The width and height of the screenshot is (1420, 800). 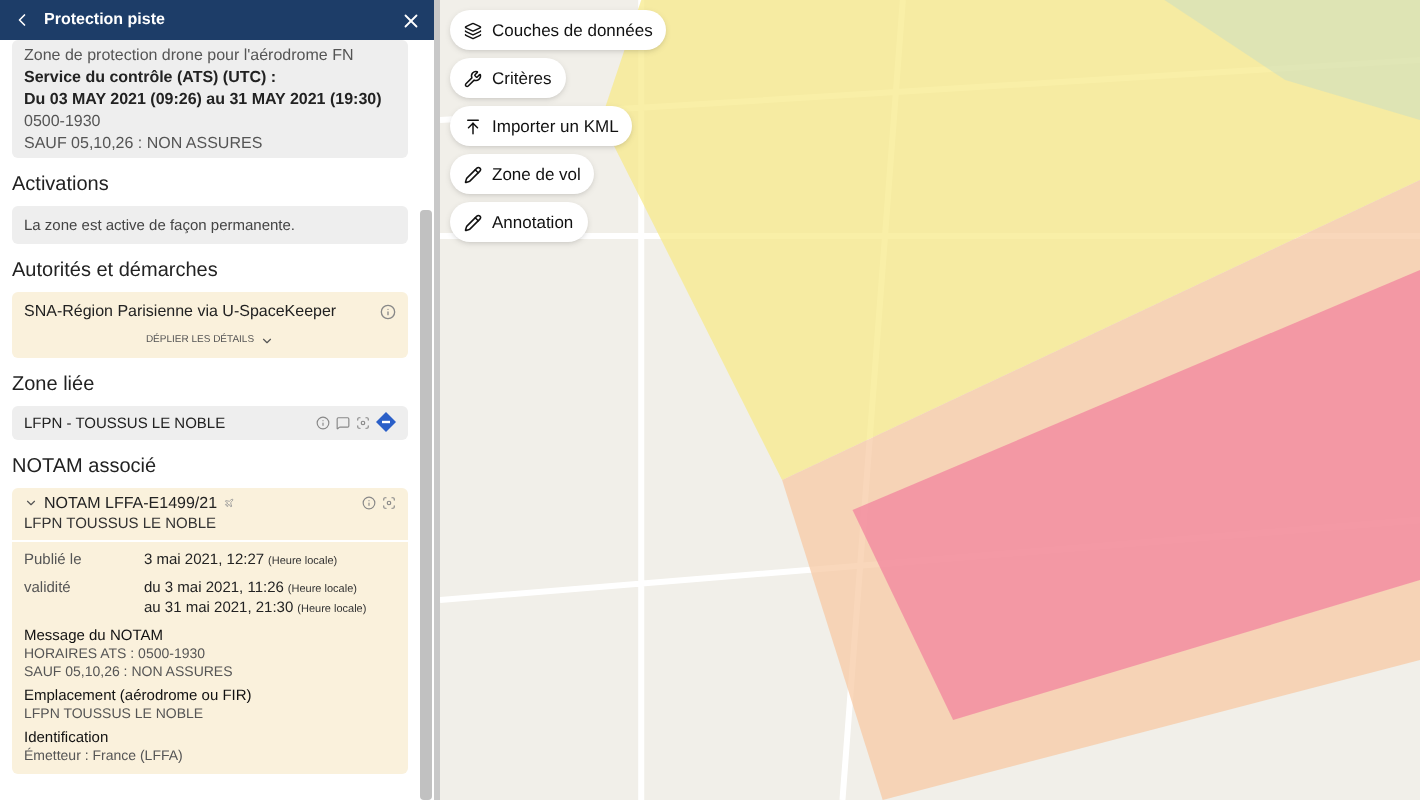 I want to click on map-tool-button: Importer un KML, so click(x=541, y=126).